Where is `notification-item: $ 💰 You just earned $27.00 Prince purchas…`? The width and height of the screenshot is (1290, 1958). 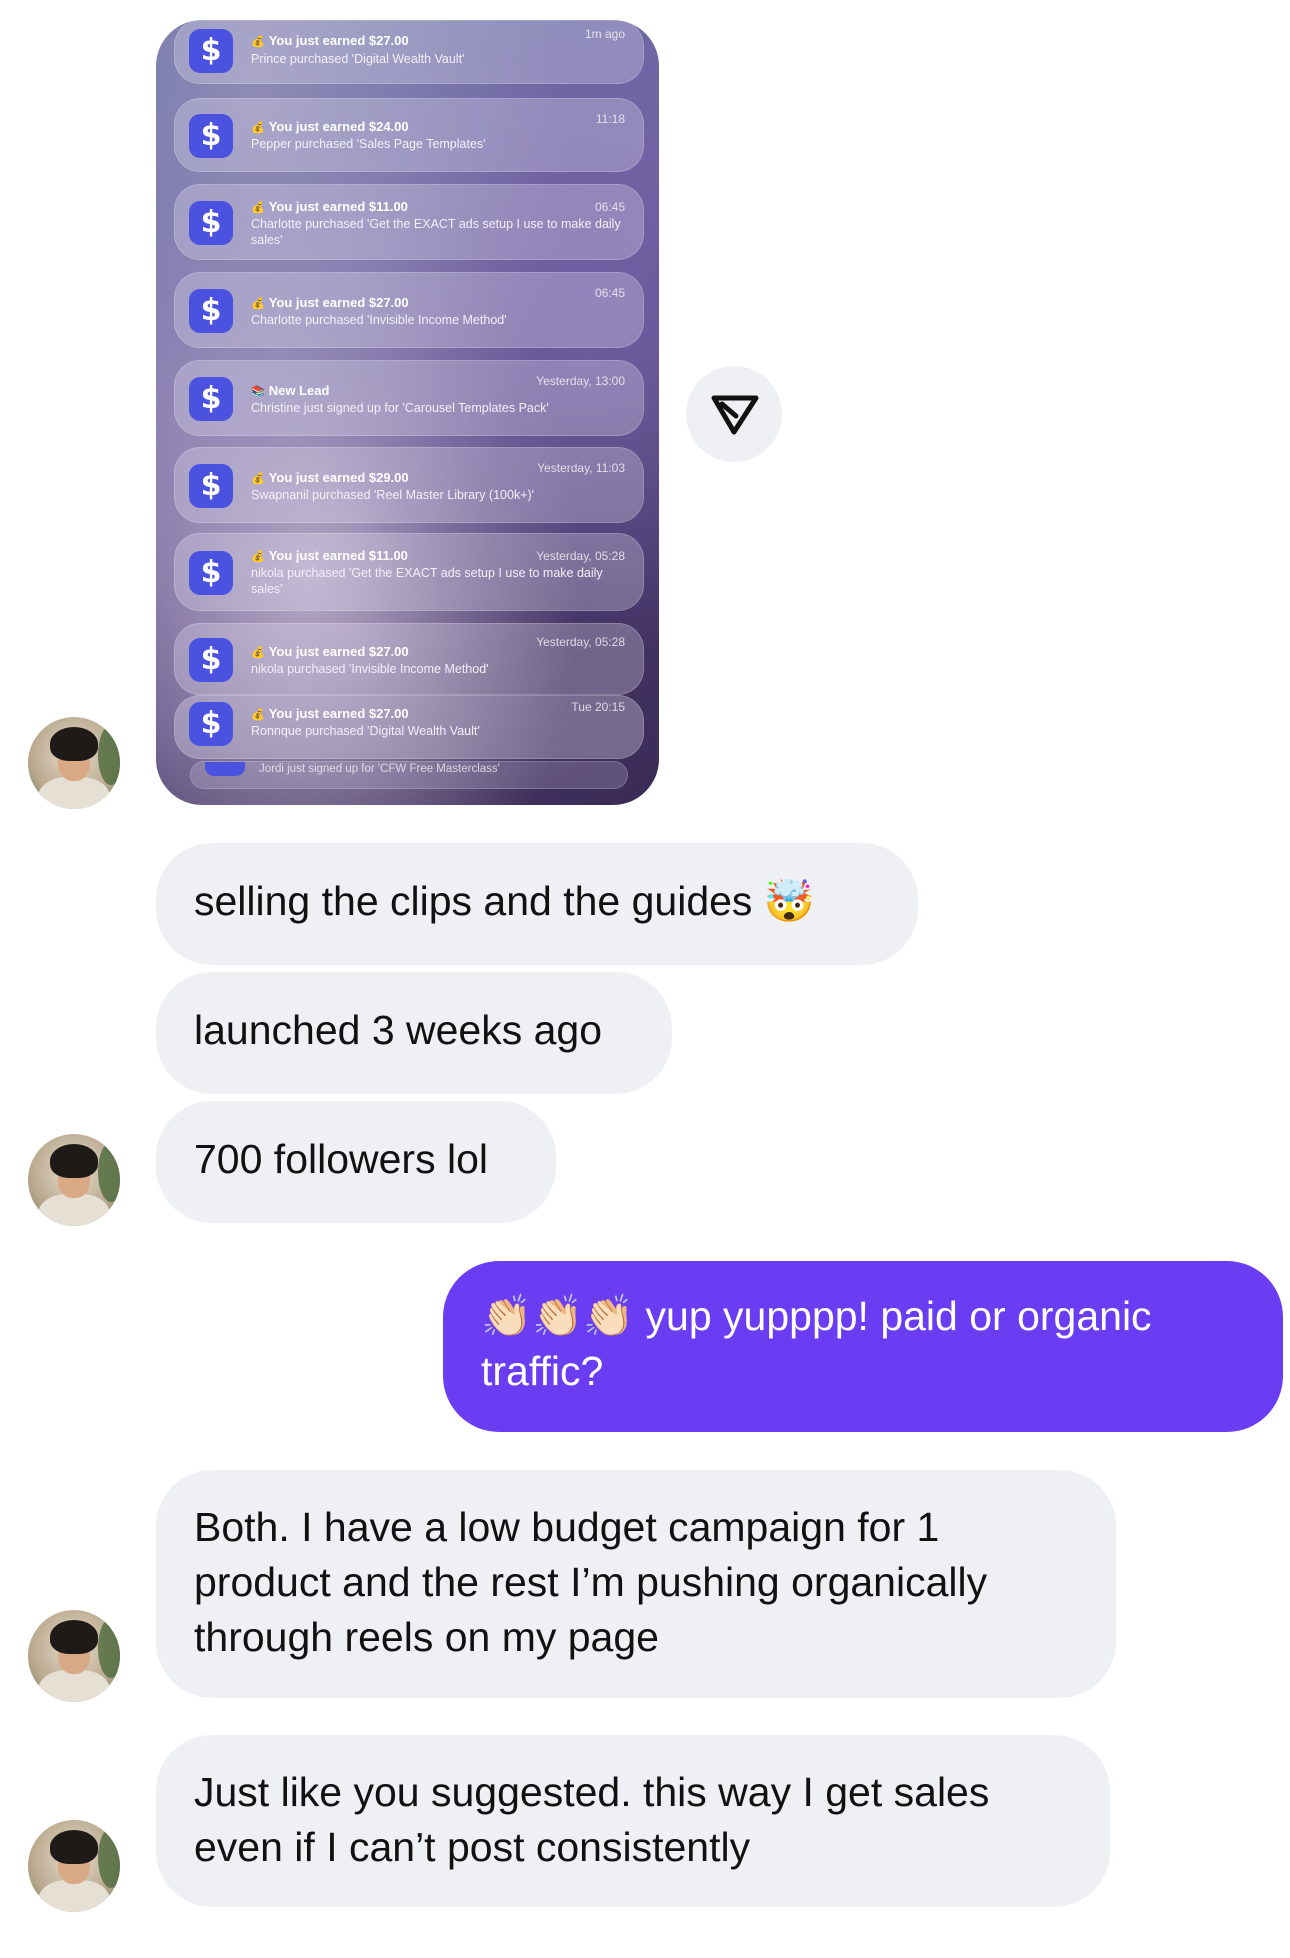
notification-item: $ 💰 You just earned $27.00 Prince purchas… is located at coordinates (409, 52).